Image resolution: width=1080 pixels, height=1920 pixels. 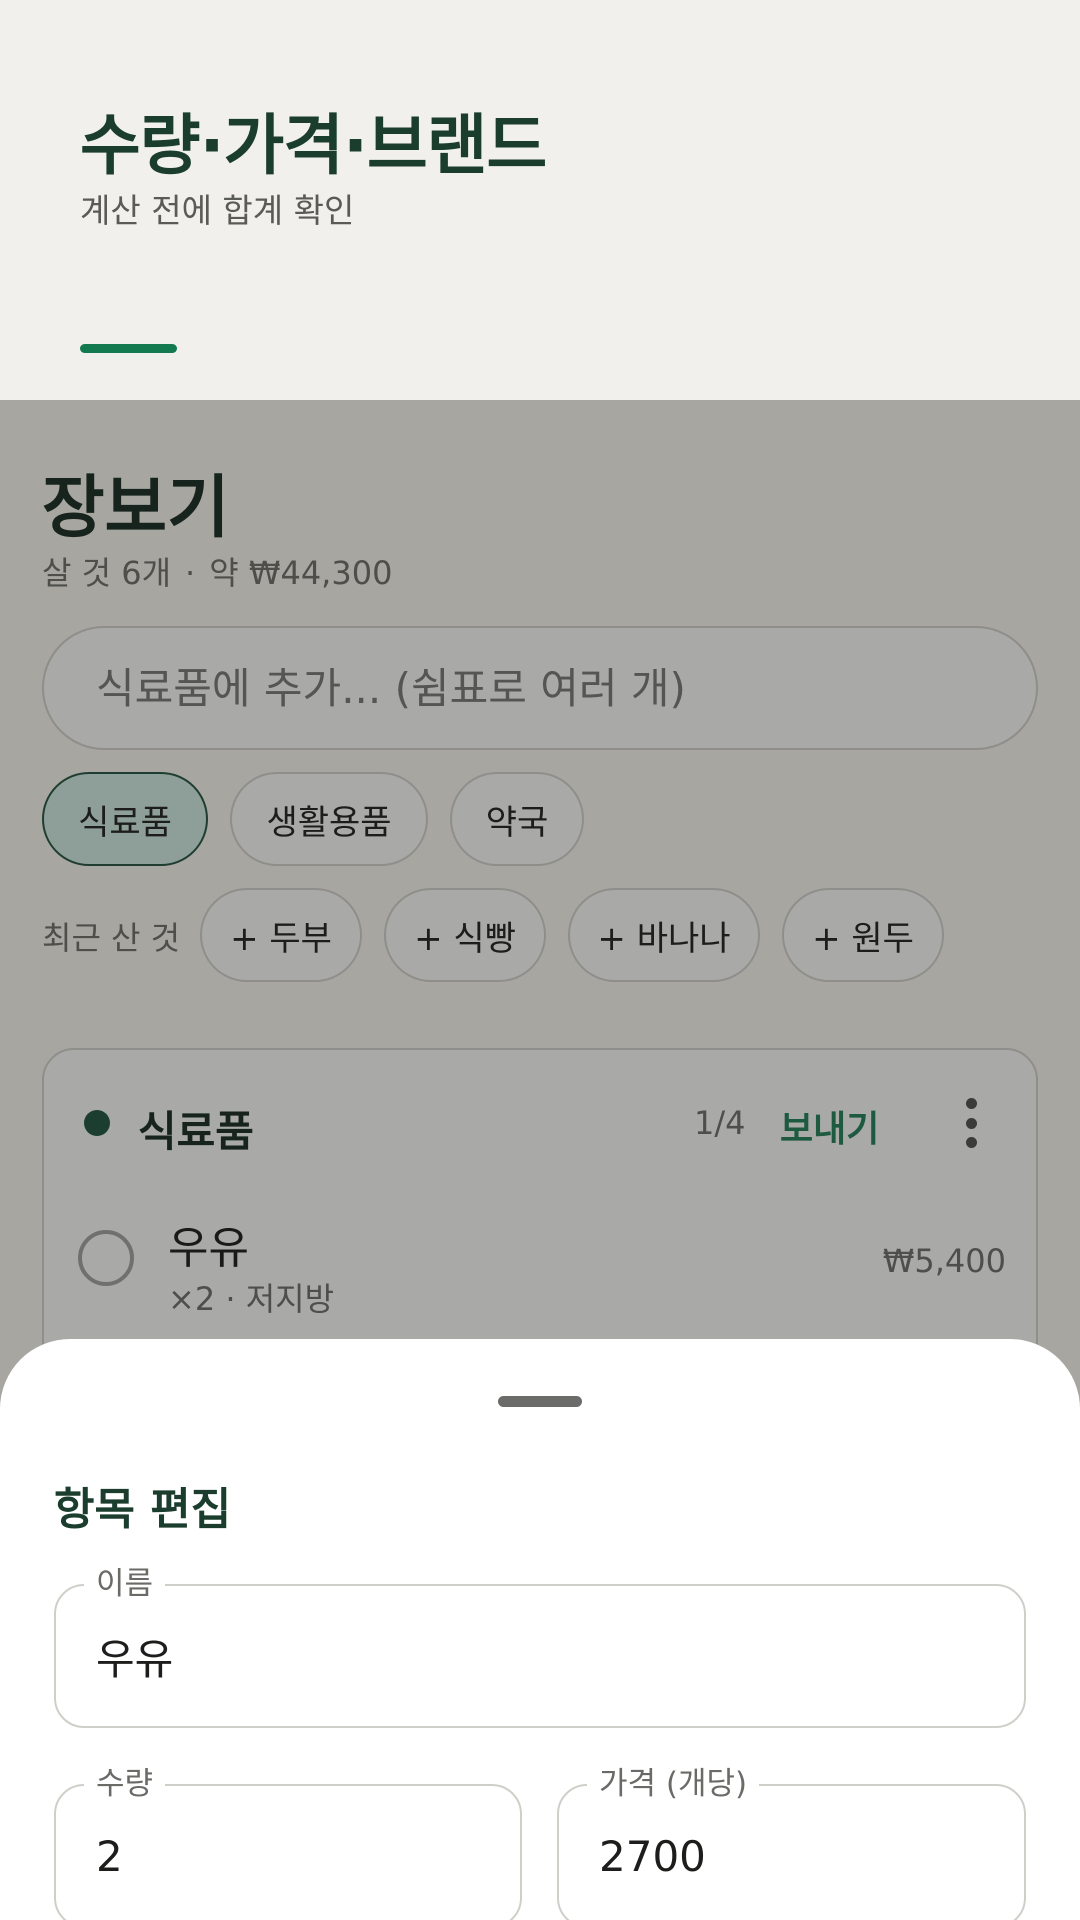 I want to click on recent-label: 최근 산 것, so click(x=111, y=938).